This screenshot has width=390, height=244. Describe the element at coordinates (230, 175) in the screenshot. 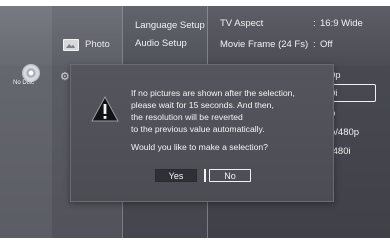

I see `no-button: No` at that location.